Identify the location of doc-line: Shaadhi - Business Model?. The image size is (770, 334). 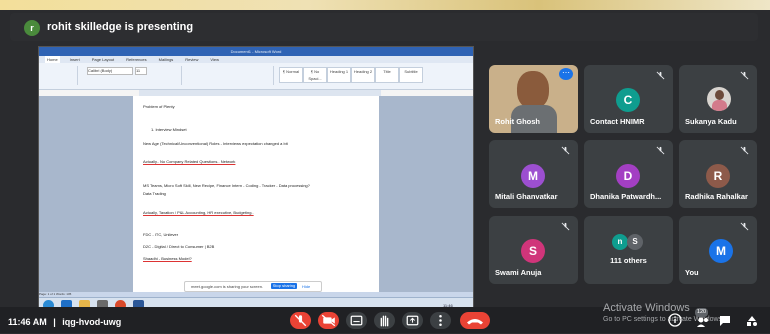
(167, 258).